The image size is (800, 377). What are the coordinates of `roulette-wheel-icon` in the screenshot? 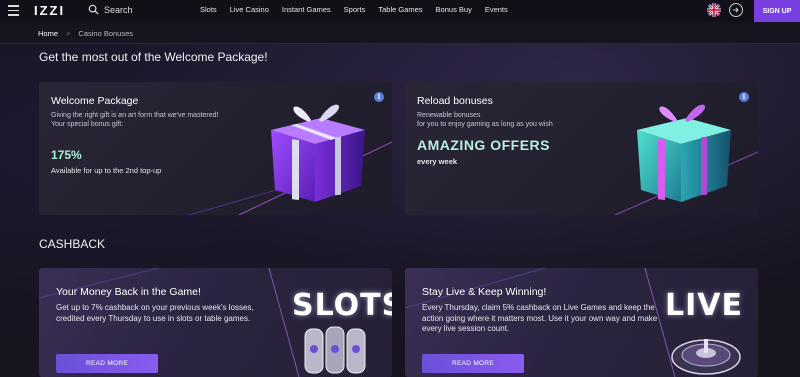 It's located at (706, 357).